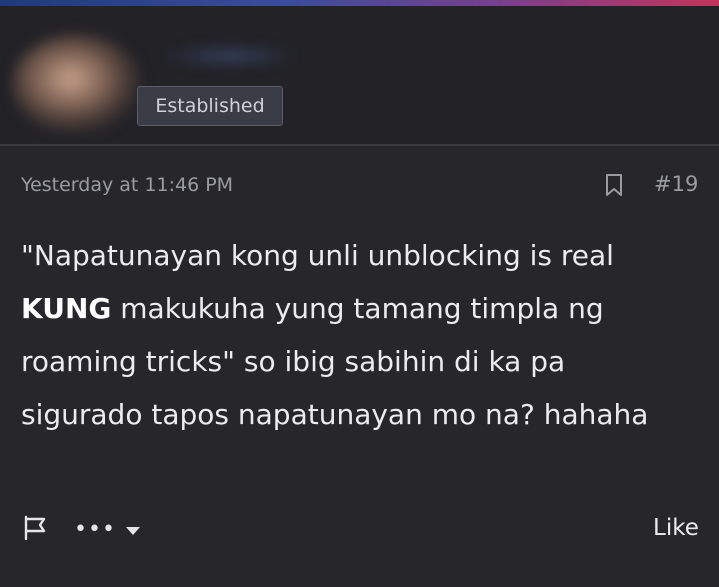 This screenshot has width=719, height=587. What do you see at coordinates (95, 529) in the screenshot?
I see `more-options-icon: •••` at bounding box center [95, 529].